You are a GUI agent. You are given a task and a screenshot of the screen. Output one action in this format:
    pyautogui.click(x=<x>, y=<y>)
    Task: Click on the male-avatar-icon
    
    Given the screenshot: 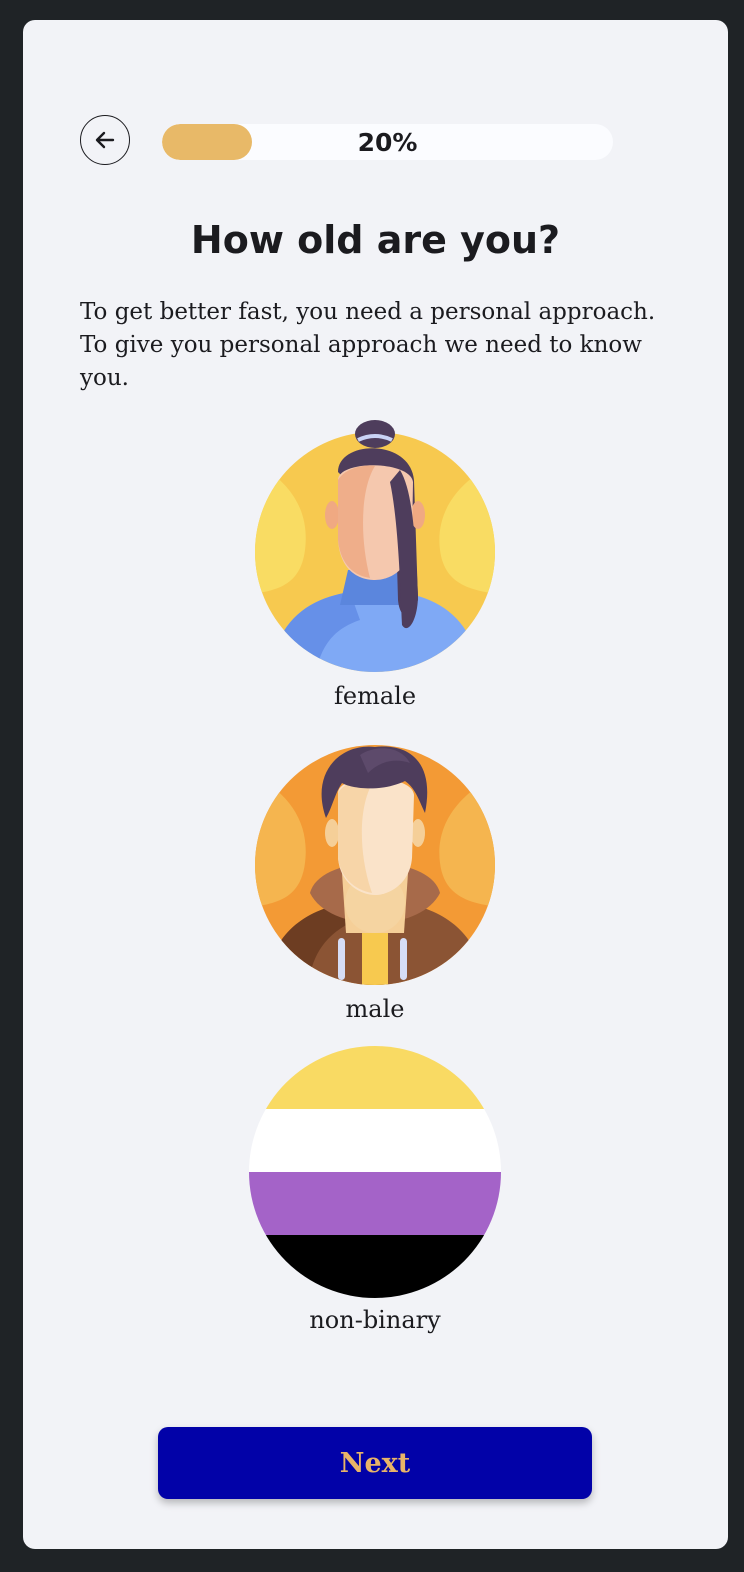 What is the action you would take?
    pyautogui.click(x=375, y=865)
    